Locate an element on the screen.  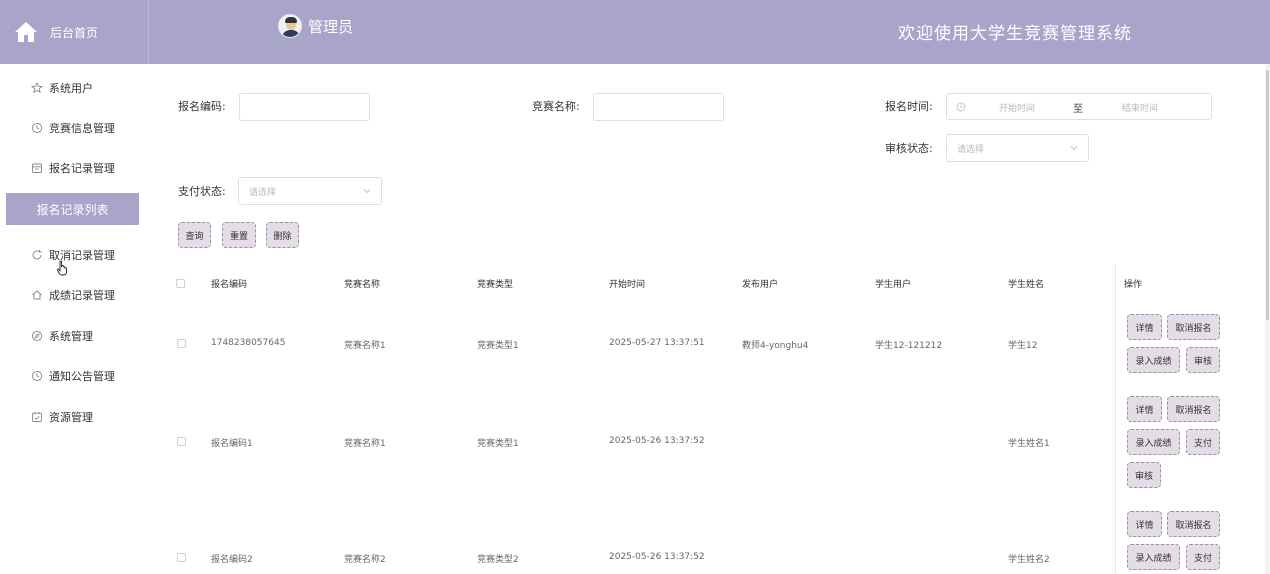
calendar-check-icon is located at coordinates (37, 417).